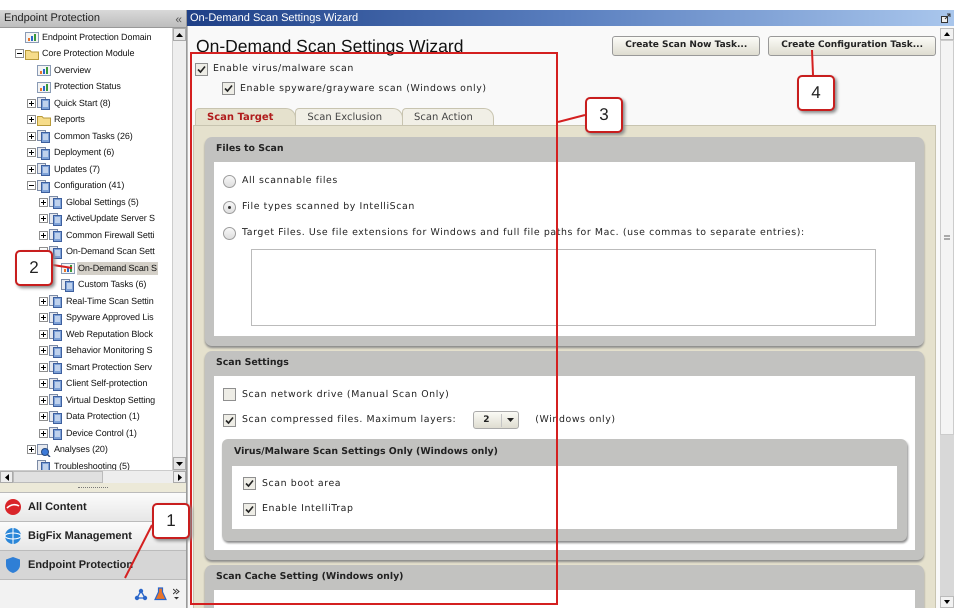 The height and width of the screenshot is (608, 954). Describe the element at coordinates (117, 268) in the screenshot. I see `tree-item: On-Demand Scan S` at that location.